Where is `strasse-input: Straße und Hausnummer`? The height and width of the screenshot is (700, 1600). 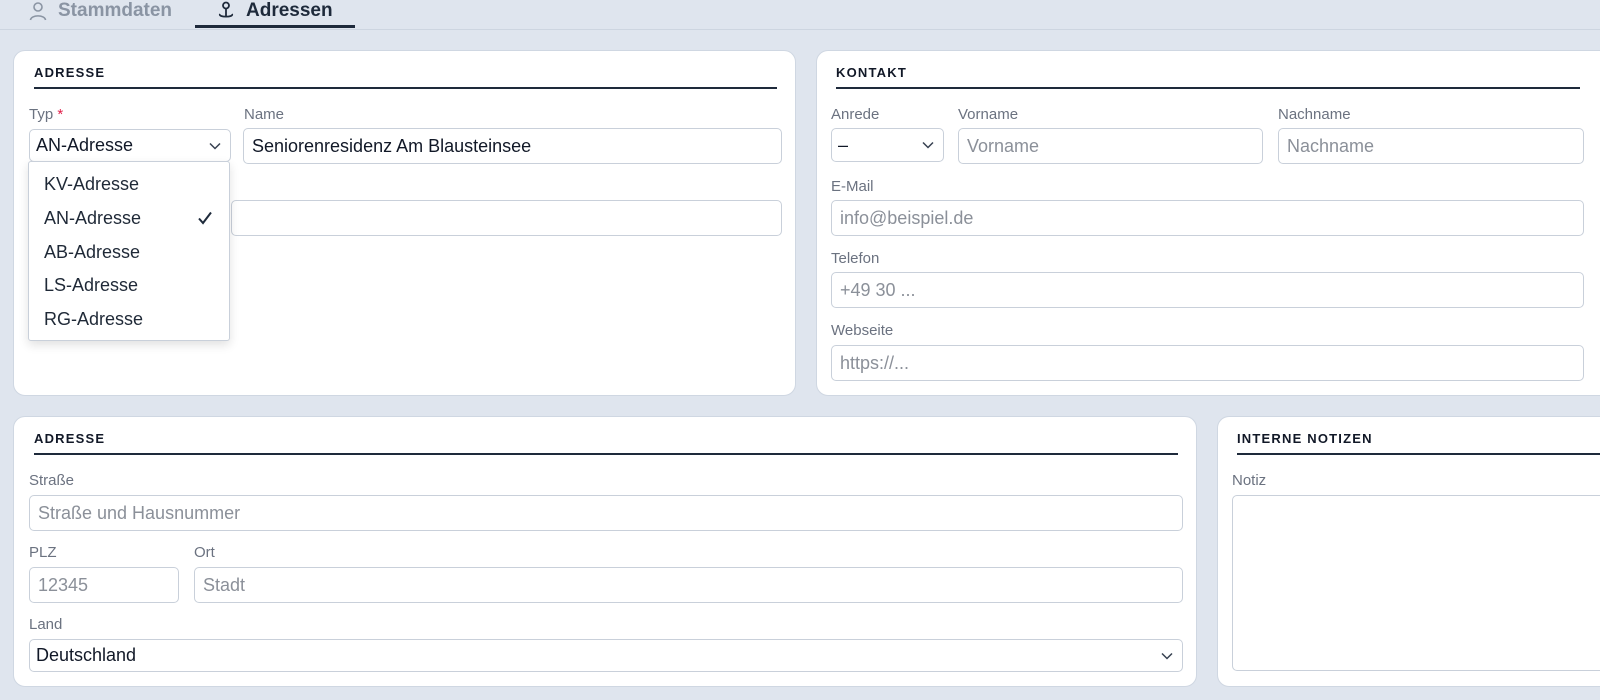 strasse-input: Straße und Hausnummer is located at coordinates (606, 513).